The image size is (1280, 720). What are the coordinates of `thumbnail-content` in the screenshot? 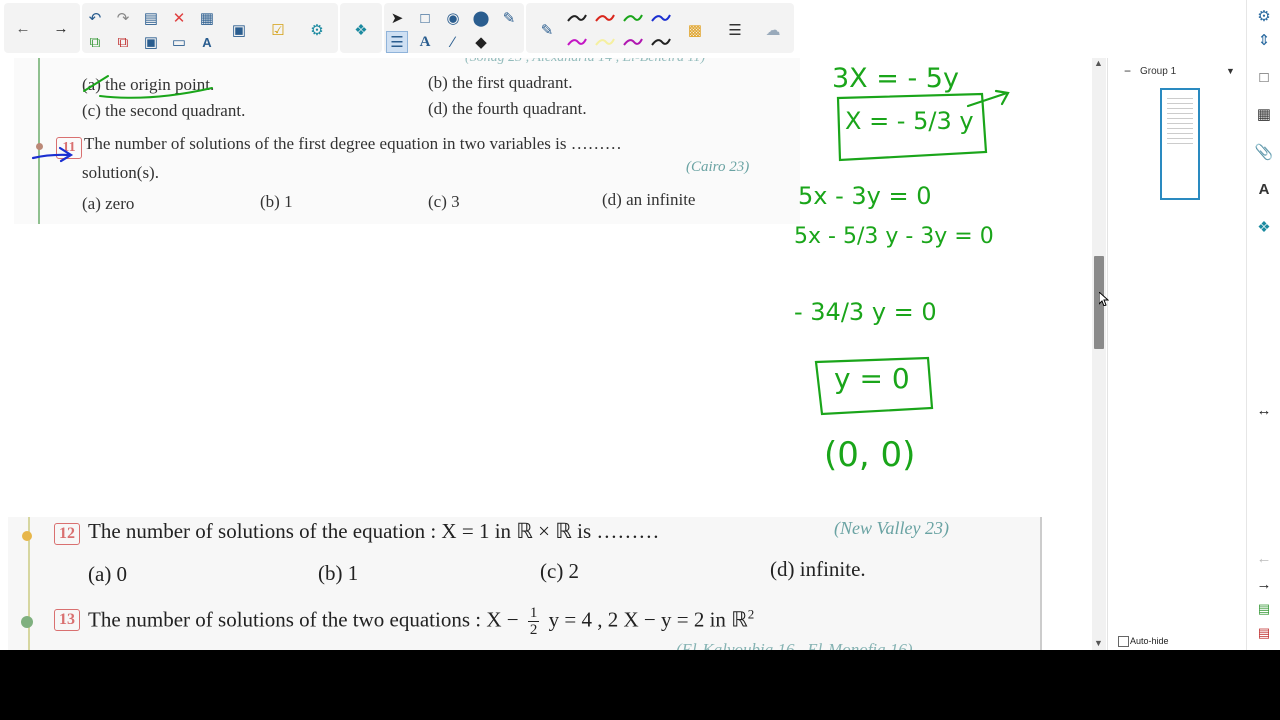 It's located at (1180, 123).